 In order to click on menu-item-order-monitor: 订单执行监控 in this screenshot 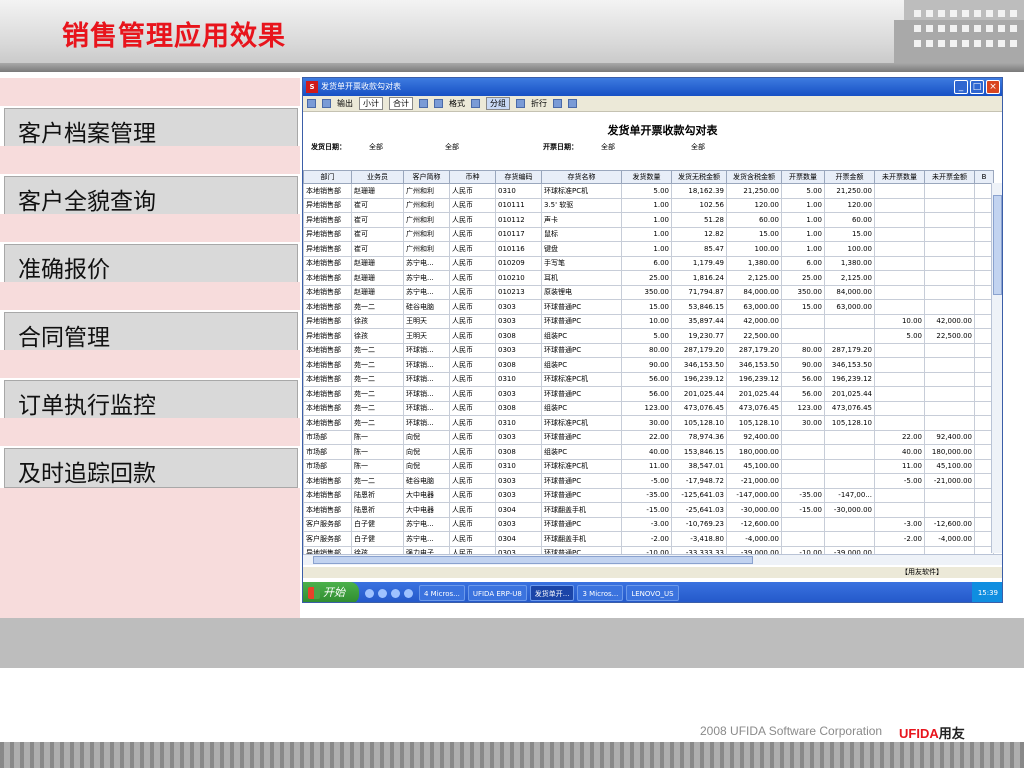, I will do `click(150, 385)`.